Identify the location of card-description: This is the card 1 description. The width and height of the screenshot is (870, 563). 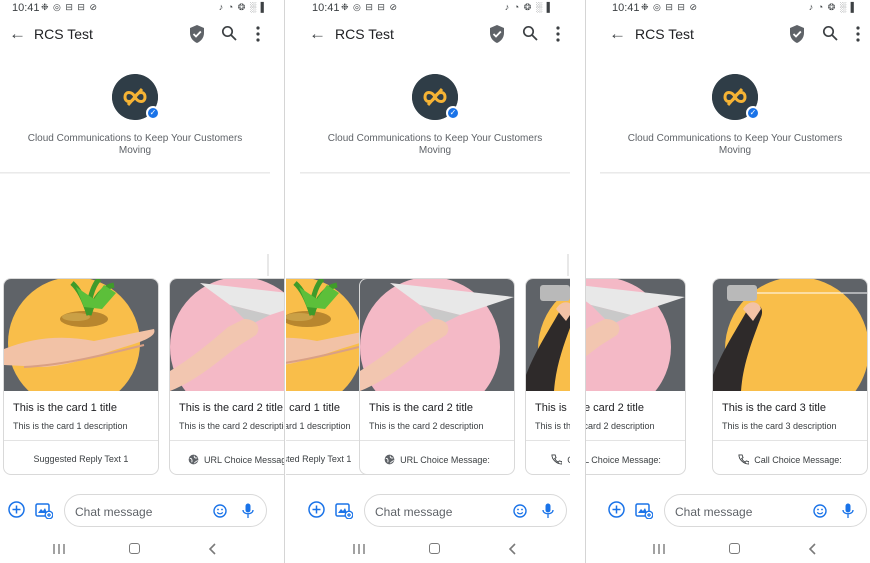
(70, 426).